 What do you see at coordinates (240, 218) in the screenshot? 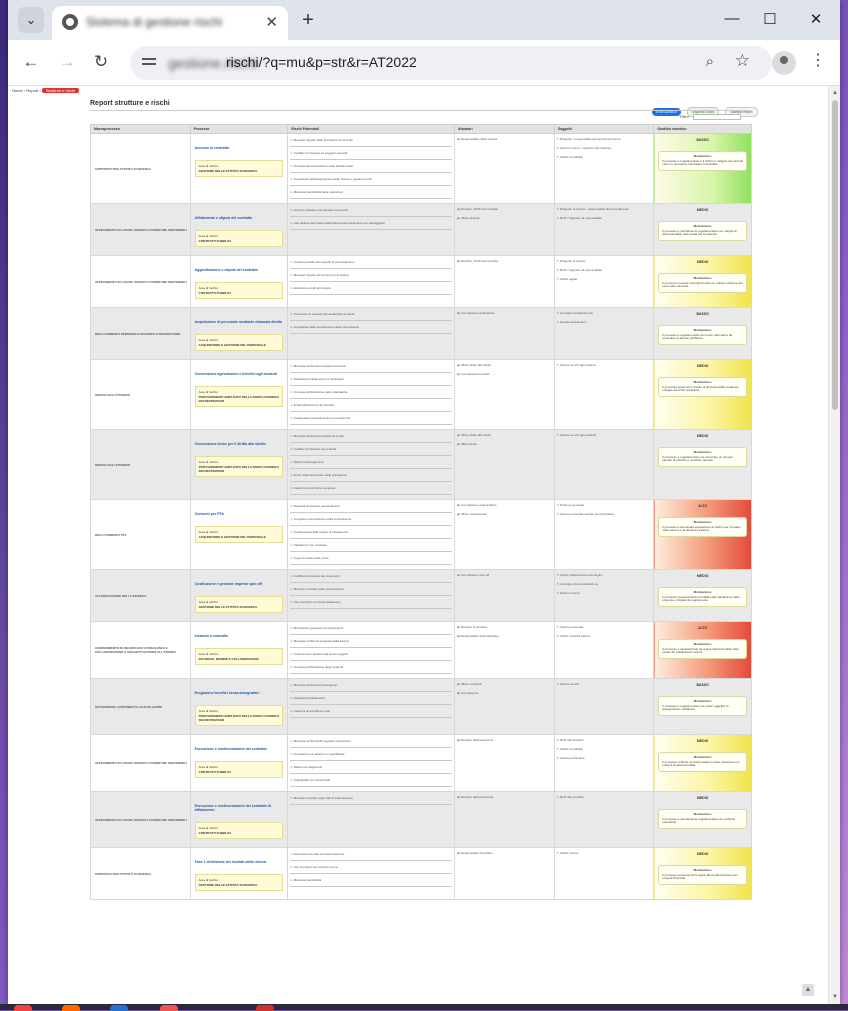
I see `process-link: Affidamento e stipula del contratto` at bounding box center [240, 218].